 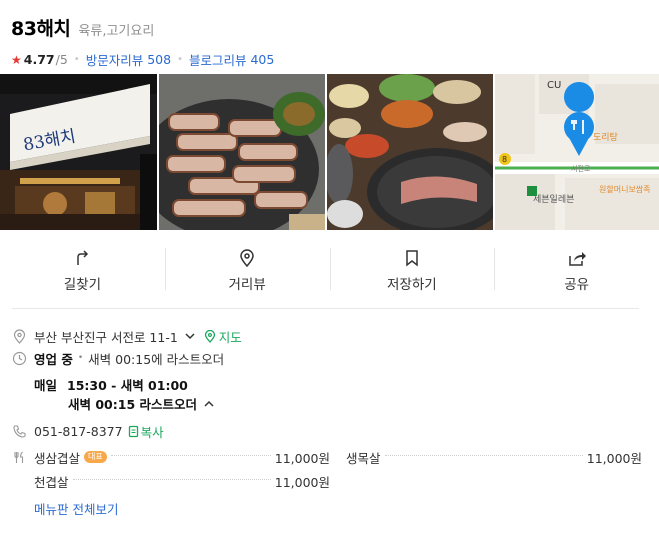 I want to click on photo-grill-meat, so click(x=242, y=152).